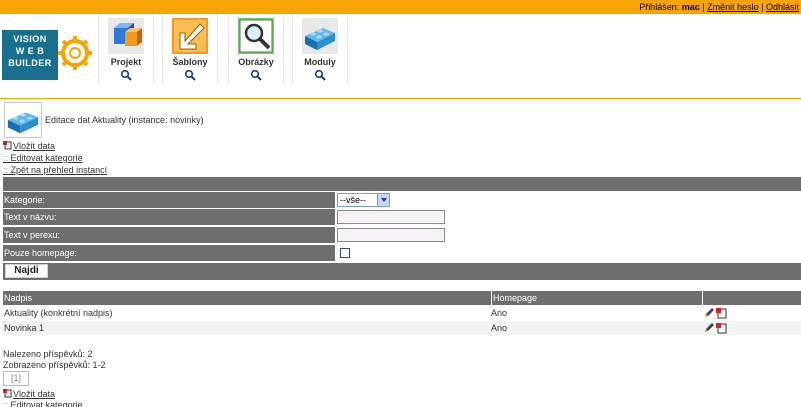 The image size is (801, 407). I want to click on title-filter-label: Text v názvu:, so click(169, 217).